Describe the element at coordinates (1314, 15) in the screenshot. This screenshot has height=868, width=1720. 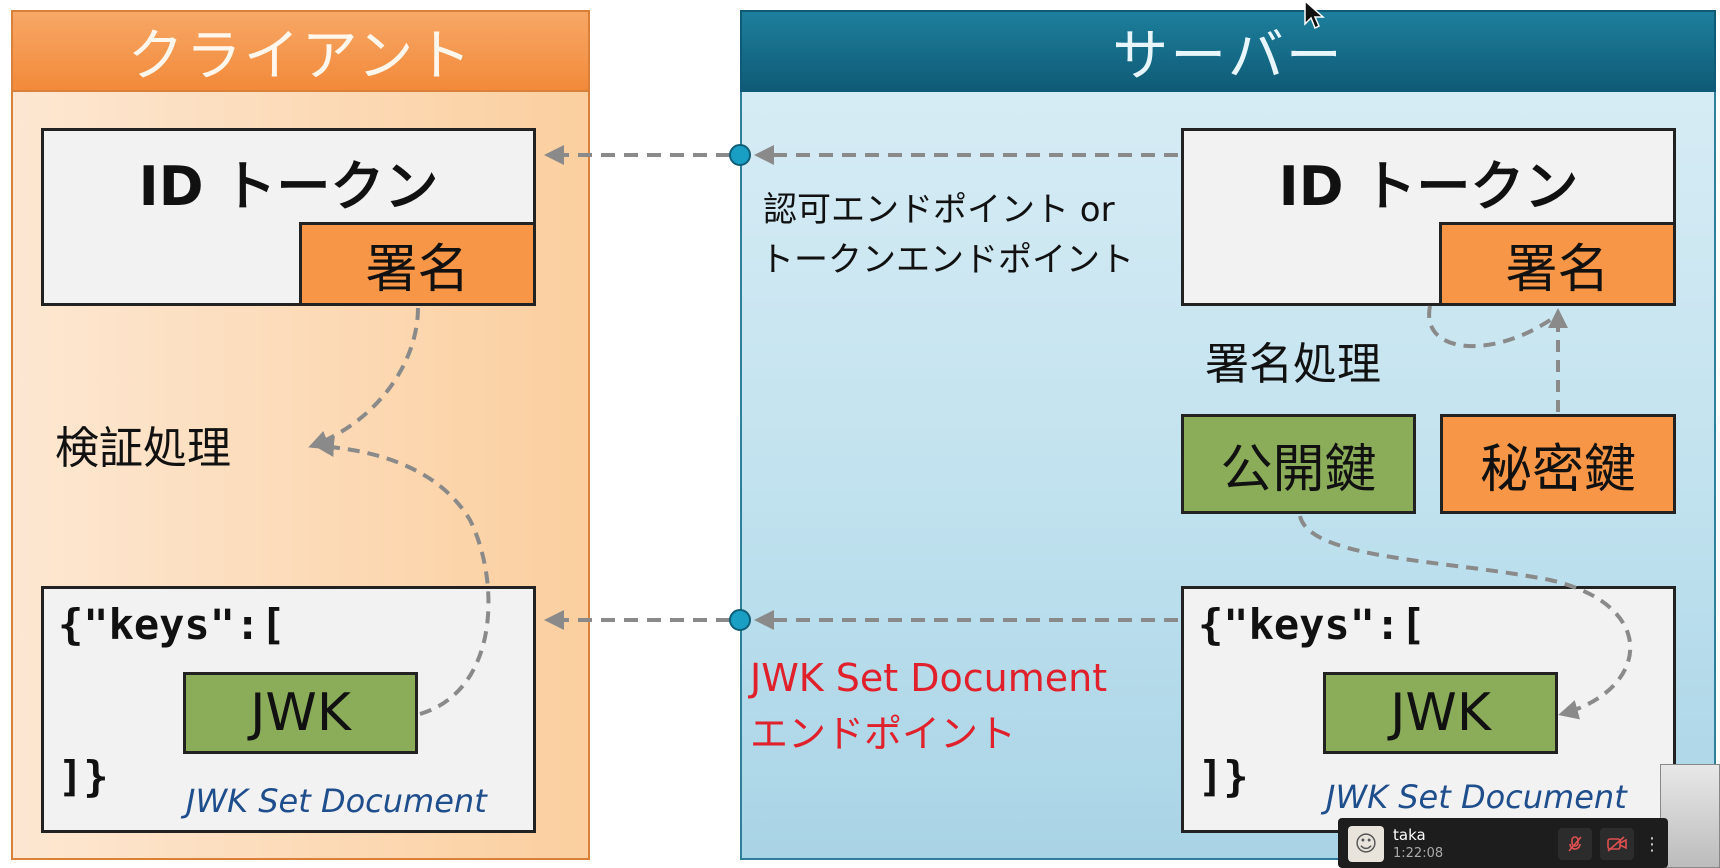
I see `mouse-cursor-icon` at that location.